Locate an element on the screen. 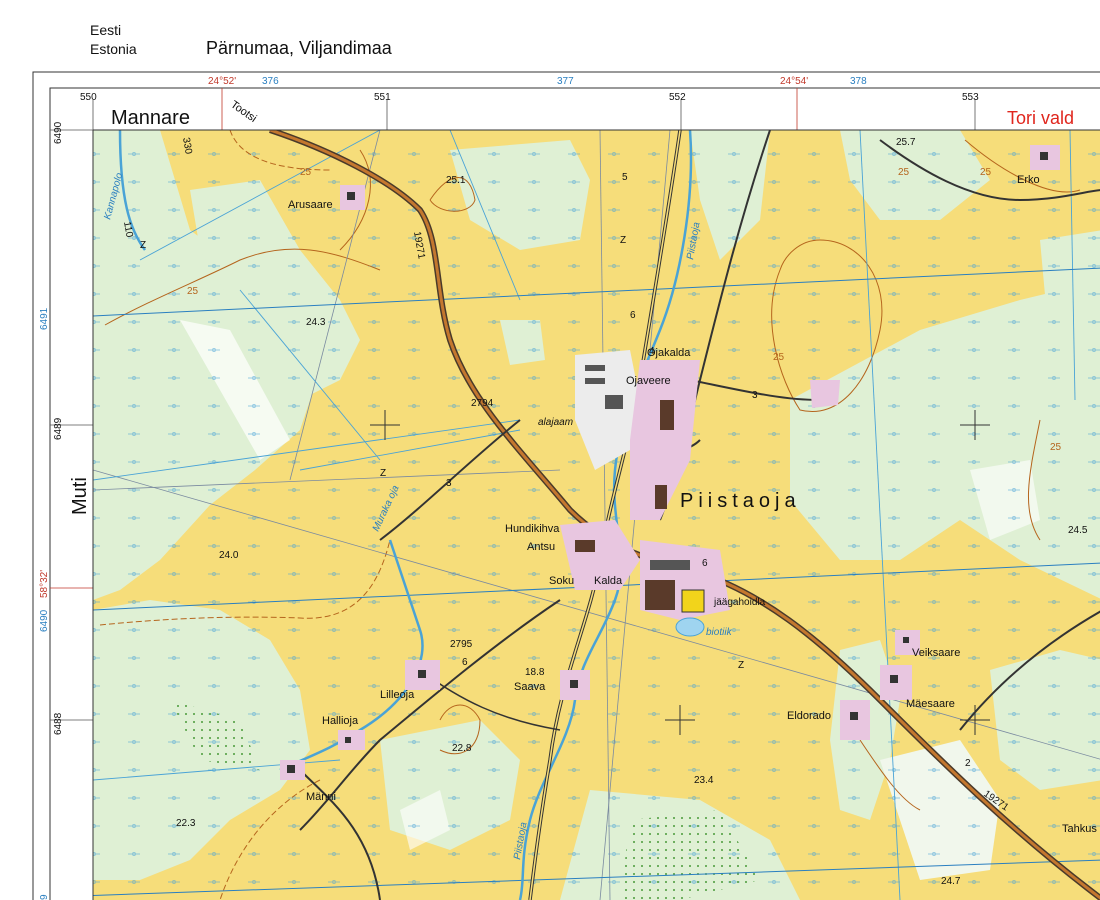 The image size is (1100, 900). coord-376: 376 is located at coordinates (270, 81).